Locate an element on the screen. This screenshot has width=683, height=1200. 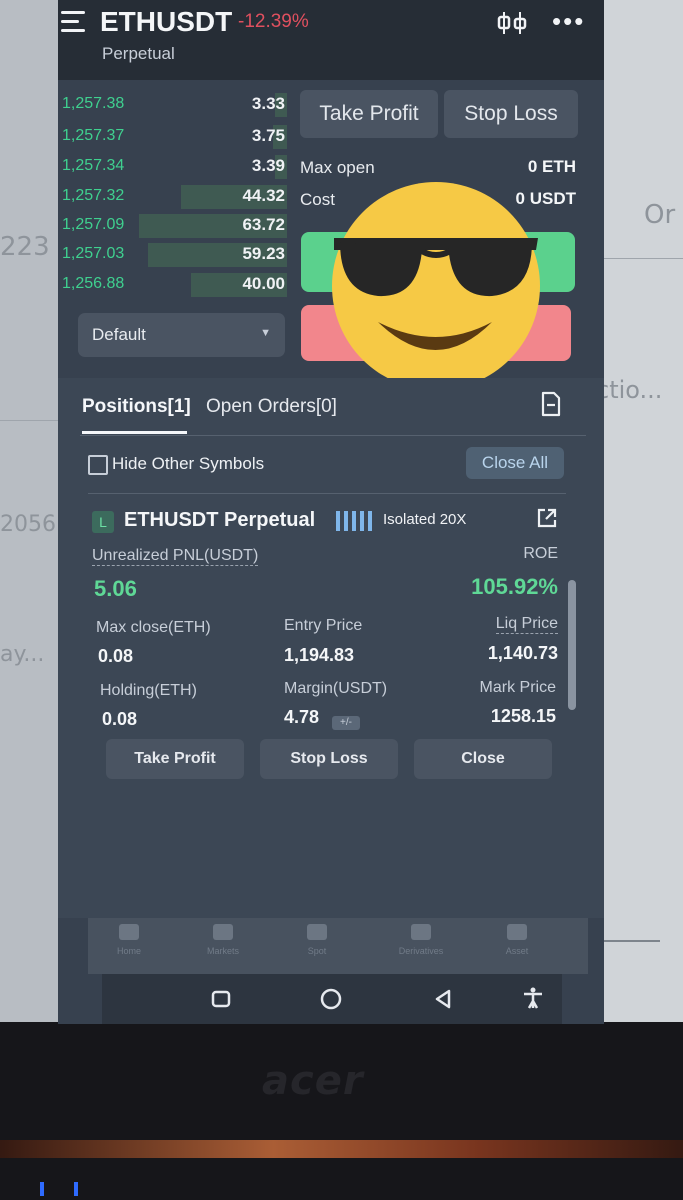
menu-icon is located at coordinates (73, 22).